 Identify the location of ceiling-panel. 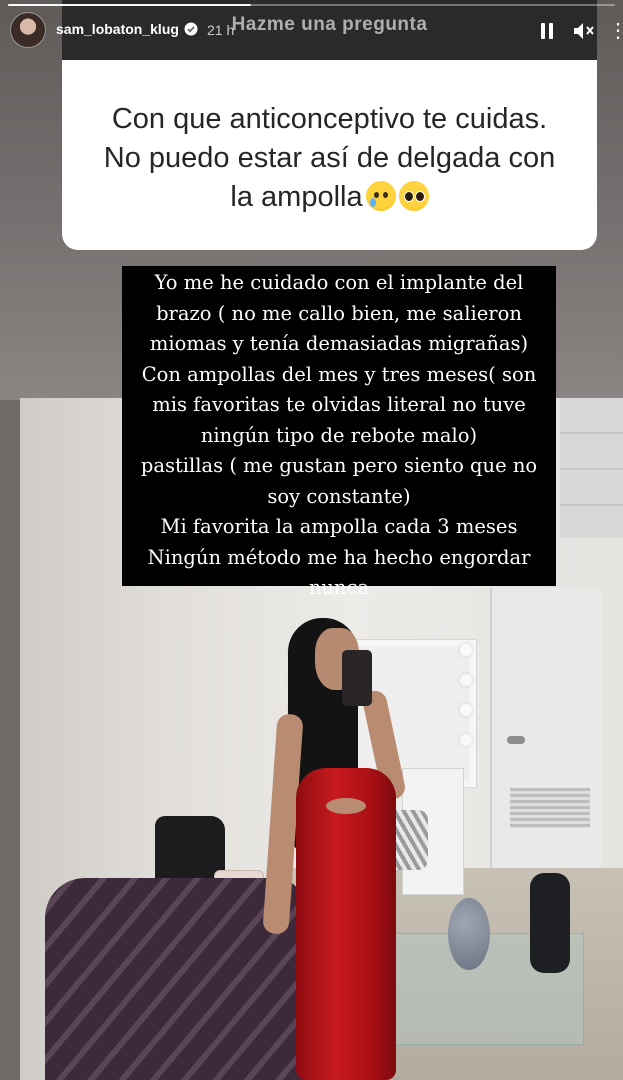
(591, 468).